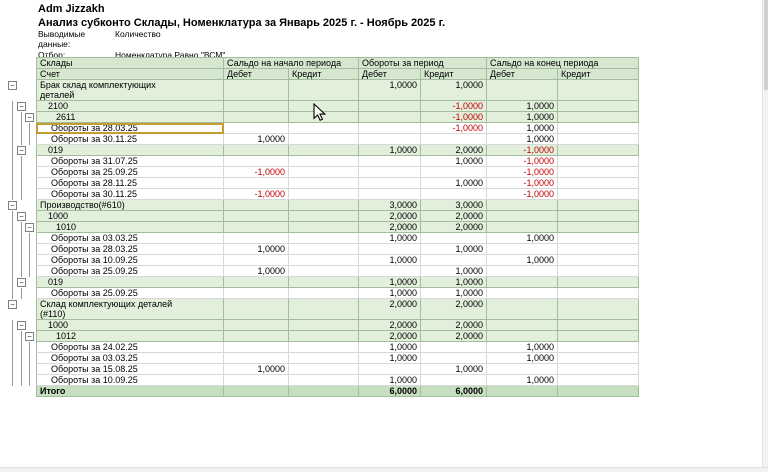 The height and width of the screenshot is (472, 768). What do you see at coordinates (454, 391) in the screenshot?
I see `cell-turnover-credit: 6,0000` at bounding box center [454, 391].